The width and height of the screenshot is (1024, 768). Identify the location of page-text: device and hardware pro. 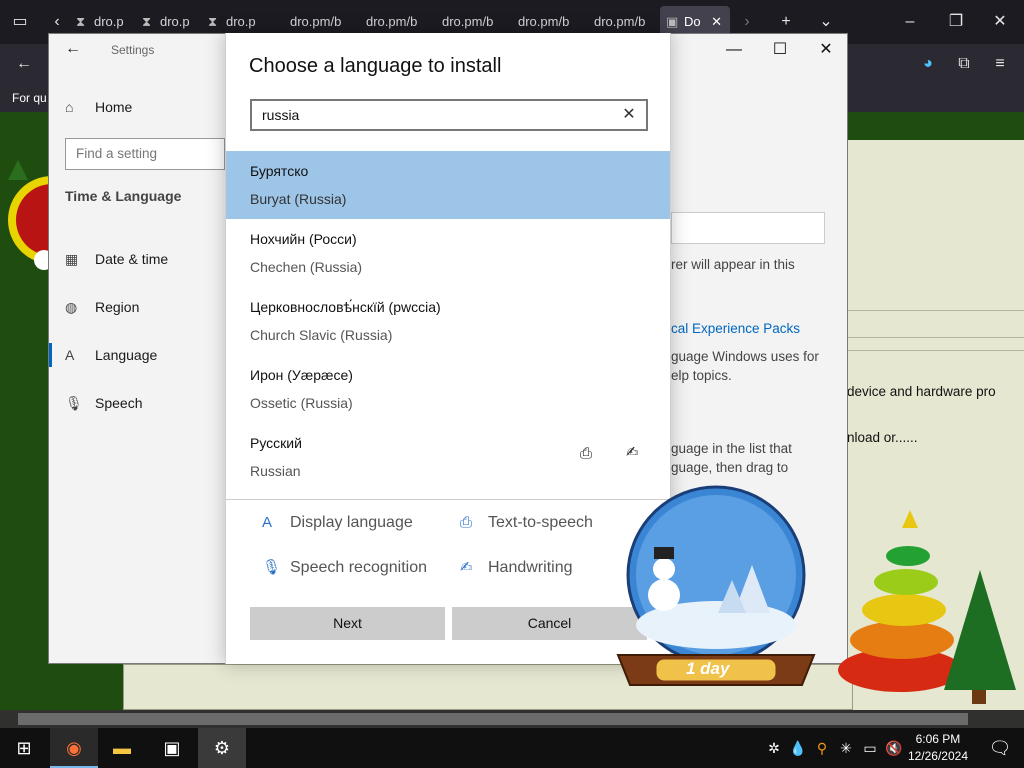
(921, 391).